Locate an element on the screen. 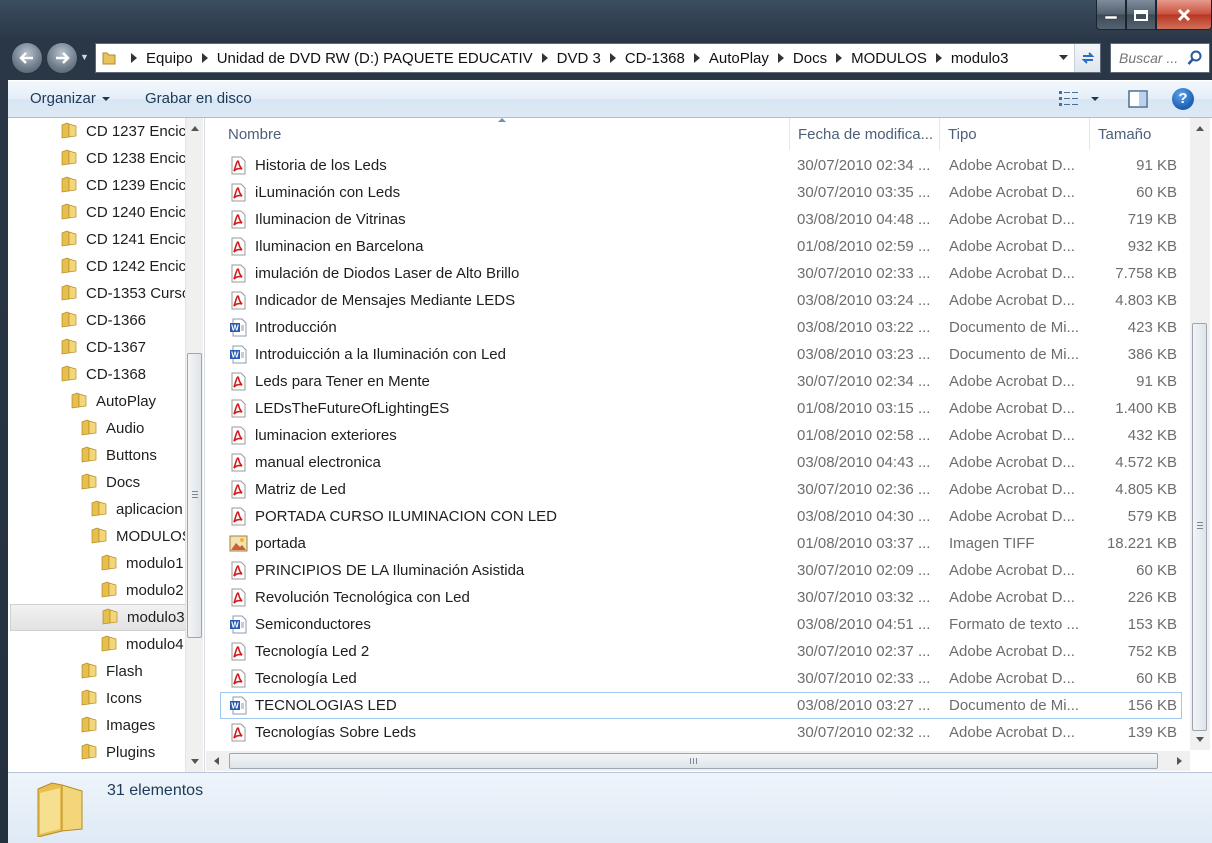 The height and width of the screenshot is (843, 1212). column-header-type: Tipo is located at coordinates (1015, 134).